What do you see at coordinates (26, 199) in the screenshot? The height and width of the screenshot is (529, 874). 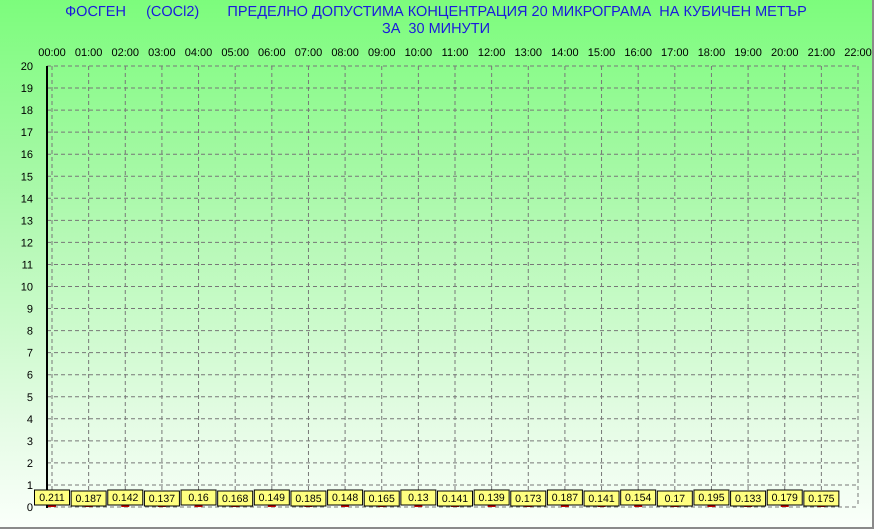 I see `axis-label: 14` at bounding box center [26, 199].